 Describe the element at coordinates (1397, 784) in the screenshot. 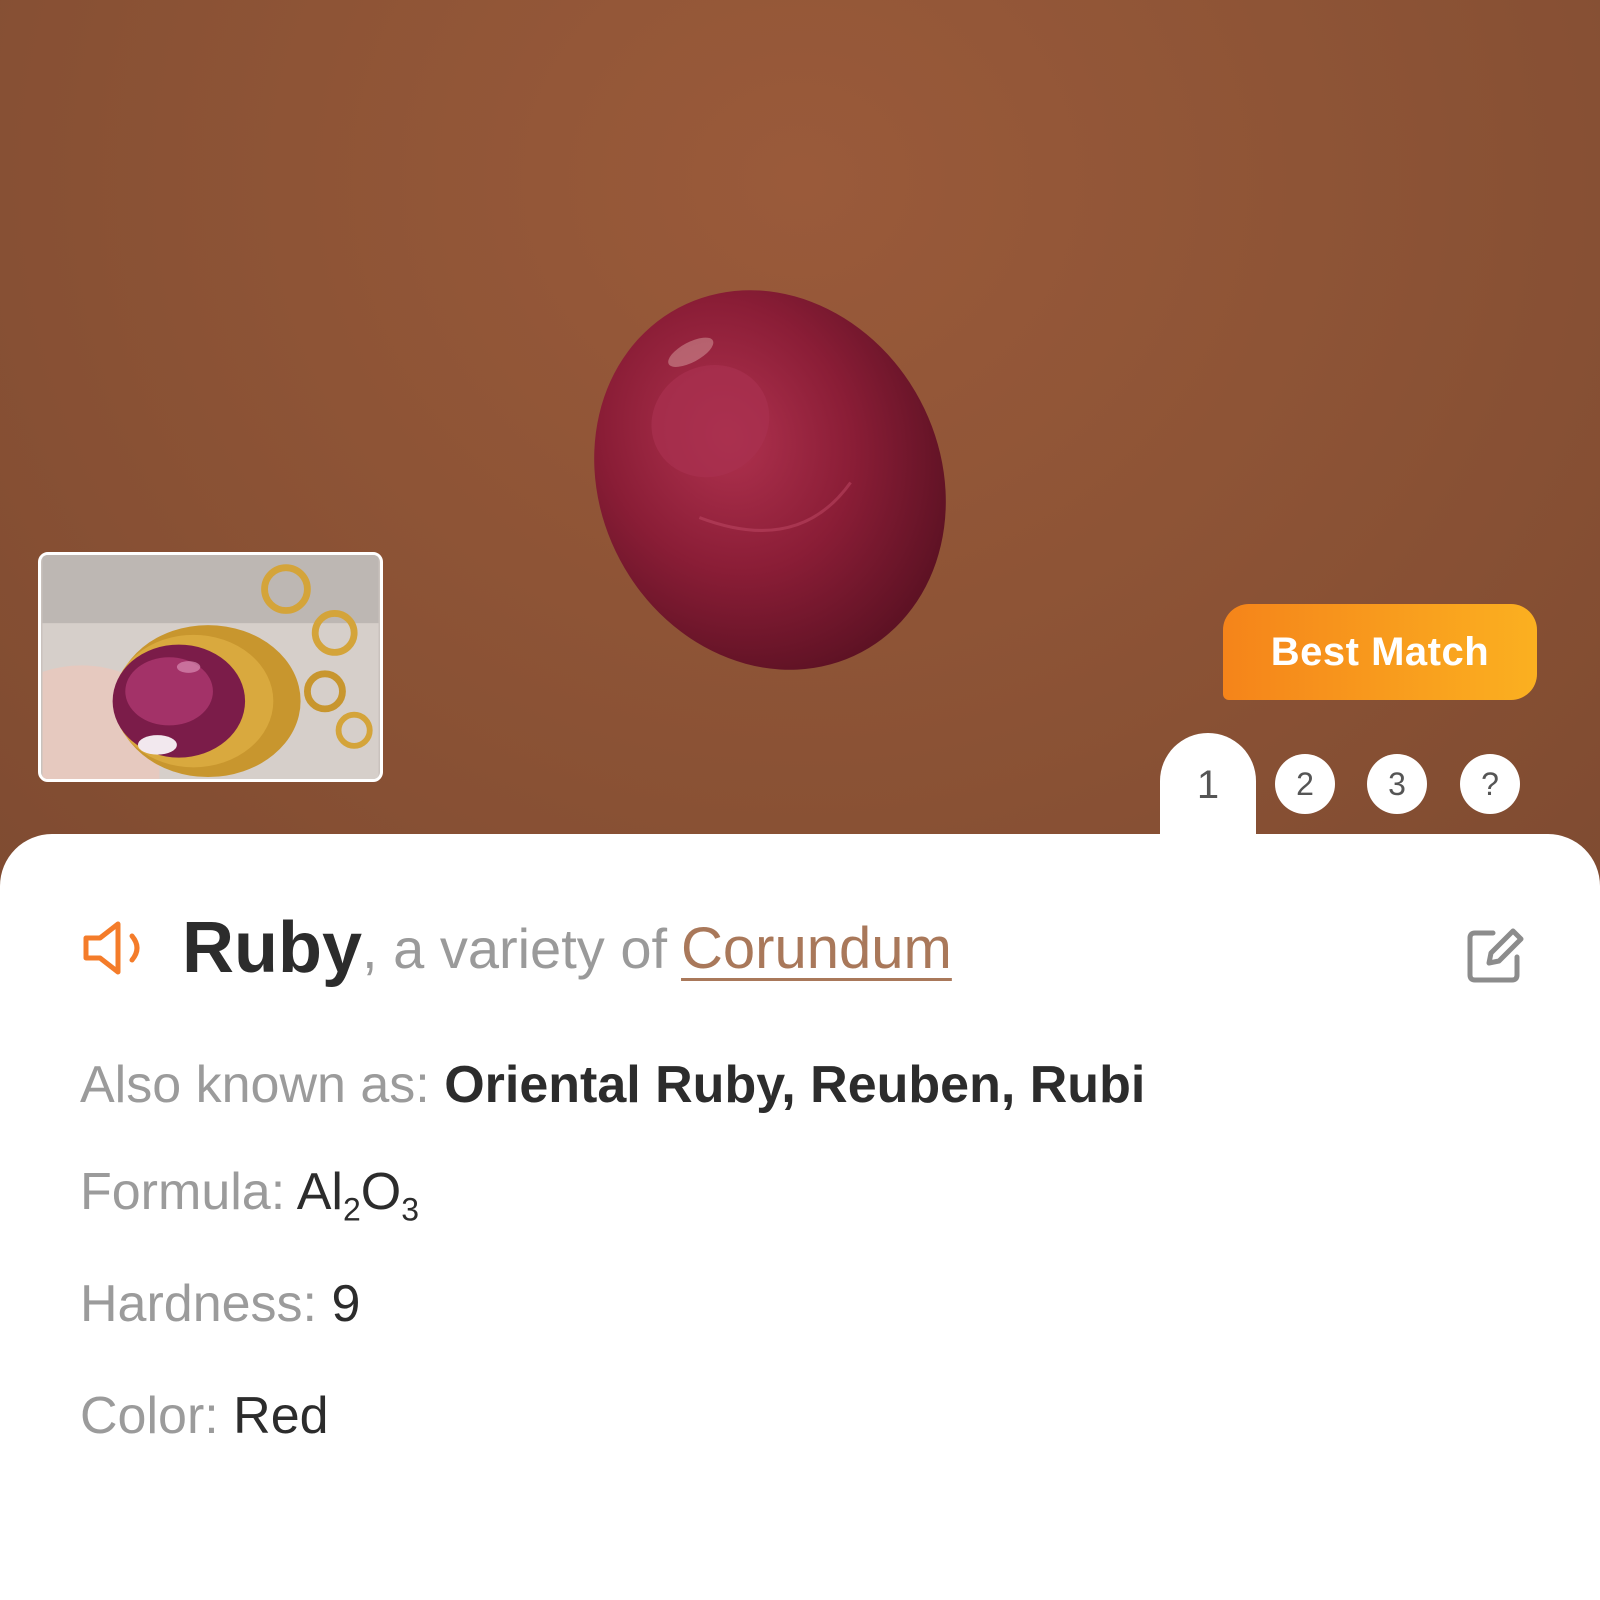

I see `tab-3: 3` at that location.